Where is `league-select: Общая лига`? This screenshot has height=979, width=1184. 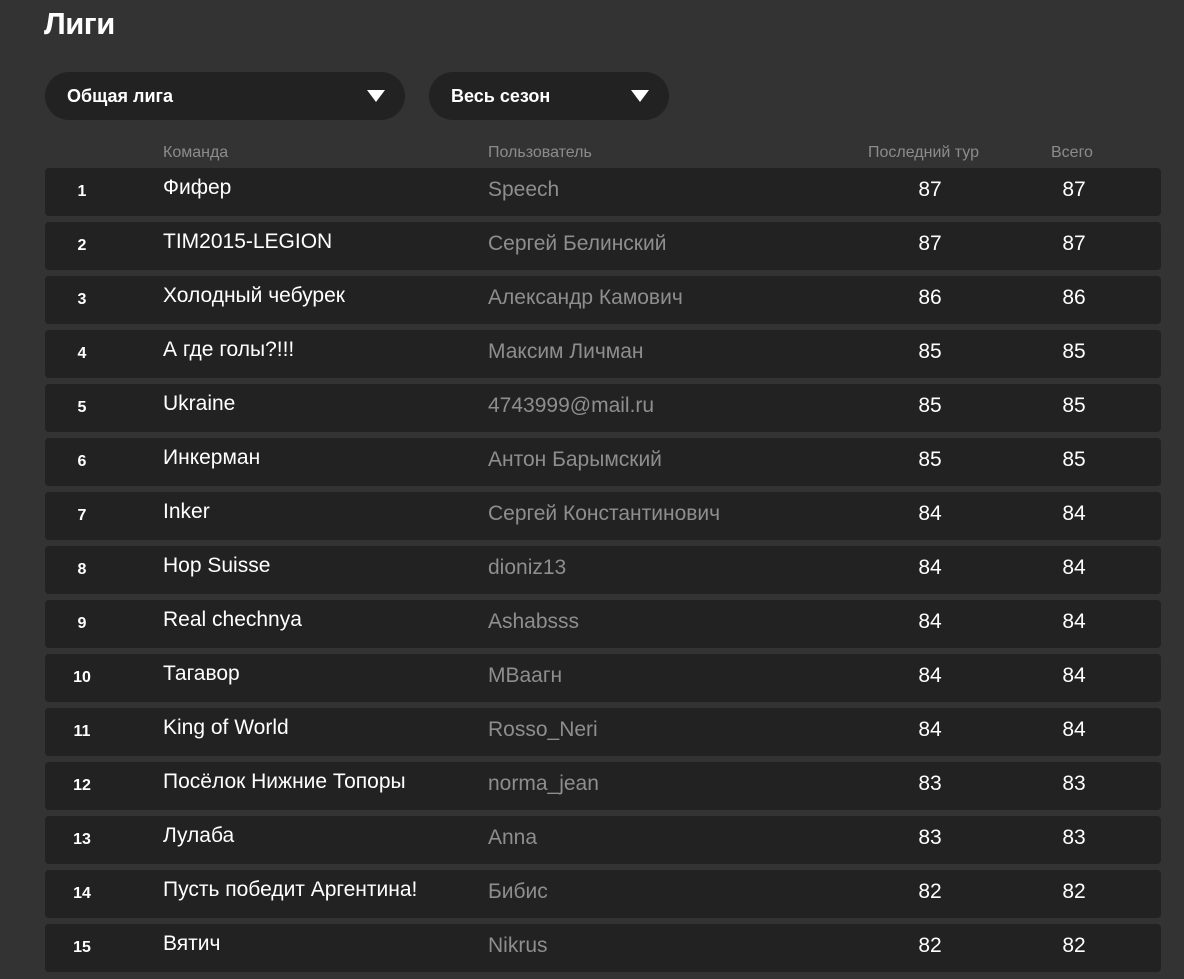
league-select: Общая лига is located at coordinates (225, 96).